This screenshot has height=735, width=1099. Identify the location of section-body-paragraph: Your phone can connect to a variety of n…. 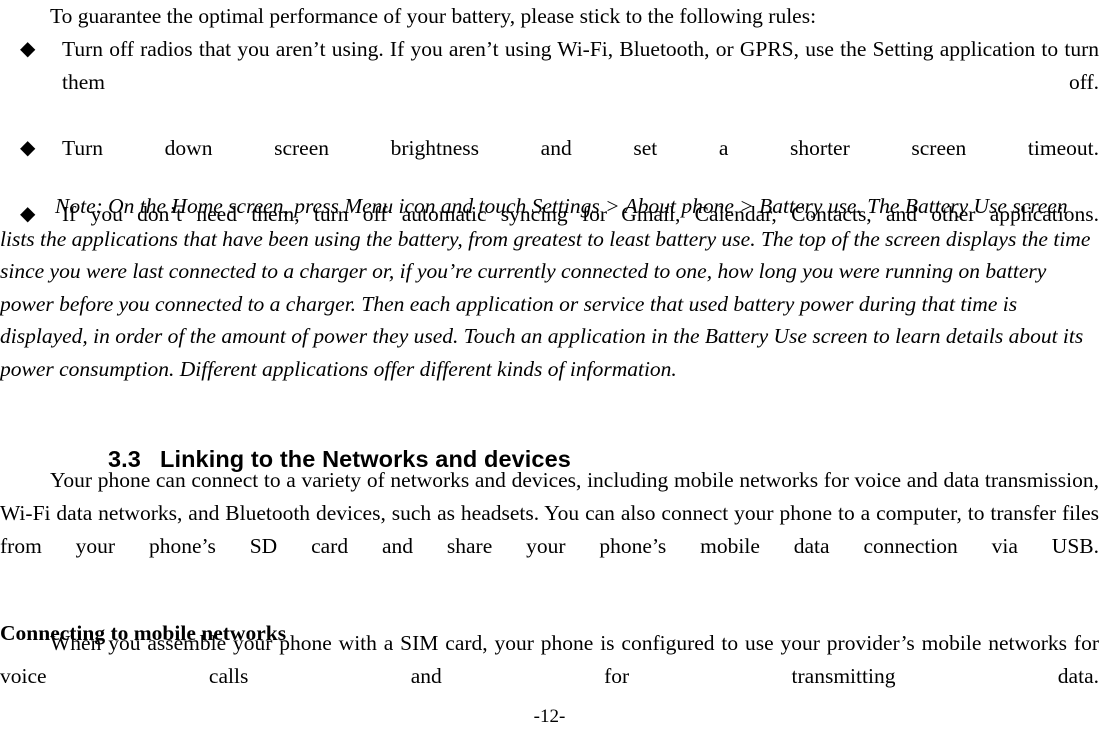
(549, 513).